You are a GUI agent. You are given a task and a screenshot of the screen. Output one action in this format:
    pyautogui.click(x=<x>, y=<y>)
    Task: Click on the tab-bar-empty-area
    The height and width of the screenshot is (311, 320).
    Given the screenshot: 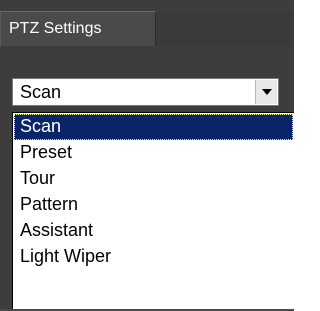 What is the action you would take?
    pyautogui.click(x=225, y=28)
    